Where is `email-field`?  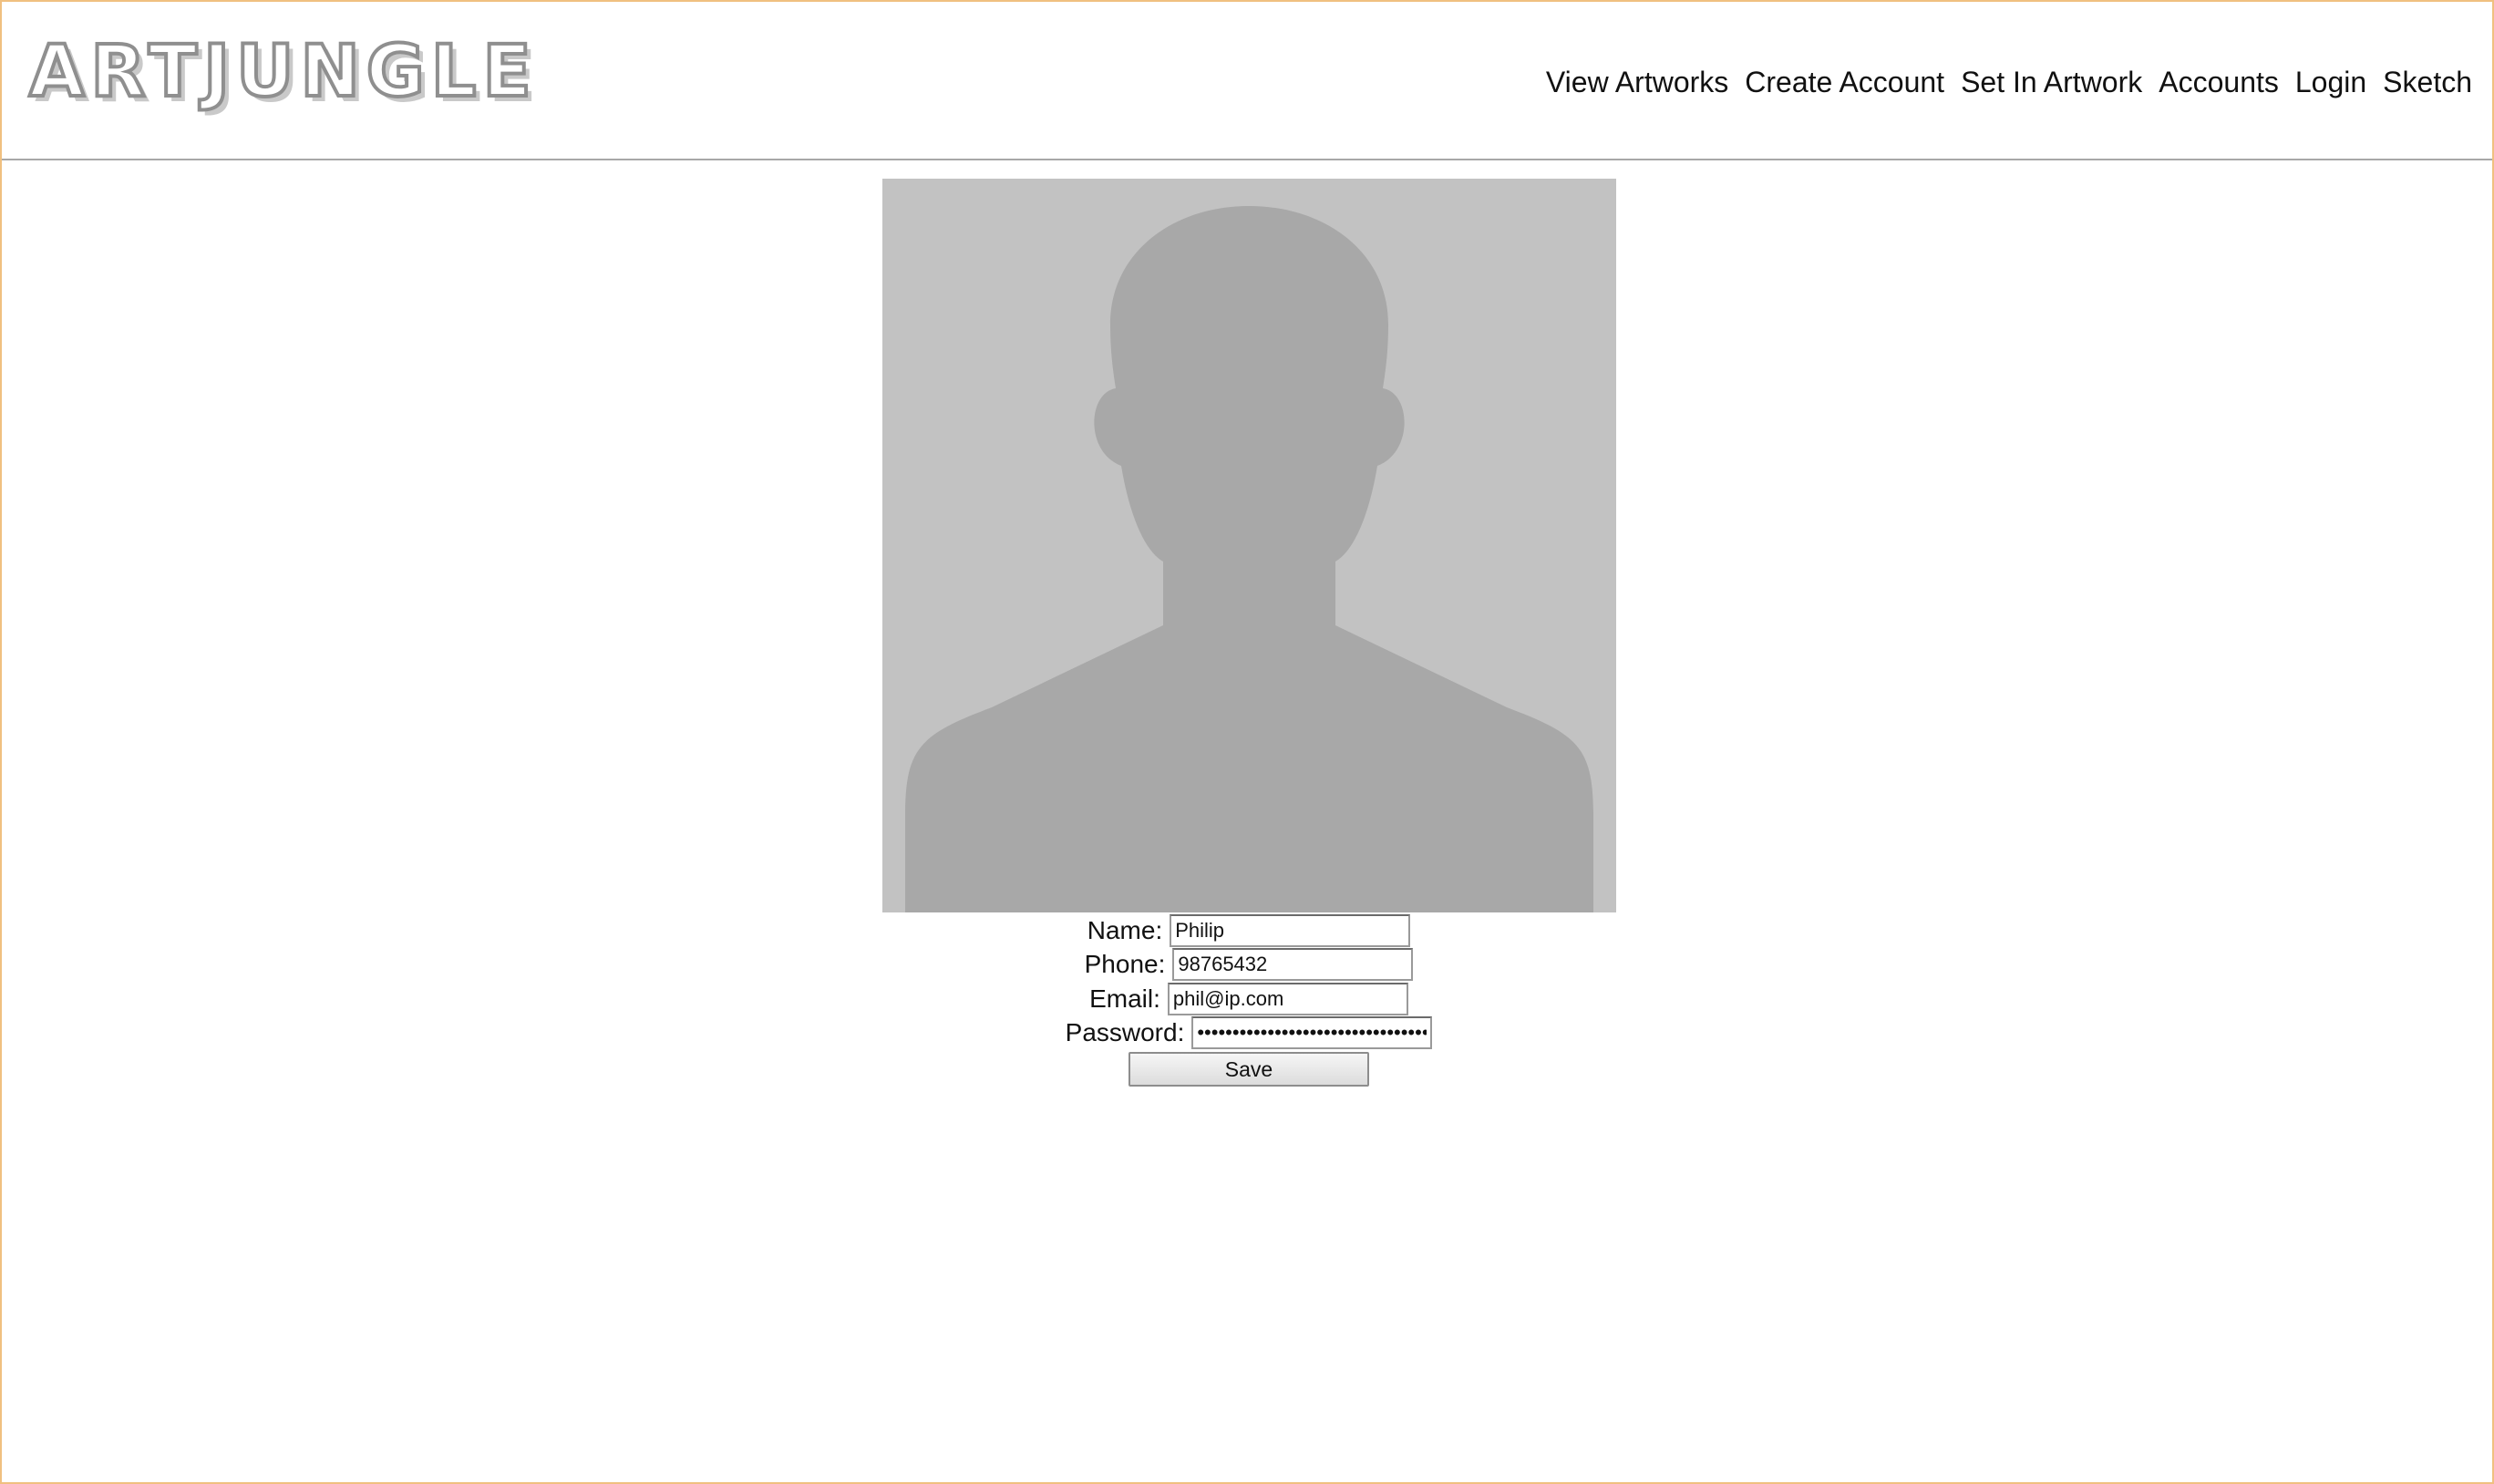 email-field is located at coordinates (1288, 998).